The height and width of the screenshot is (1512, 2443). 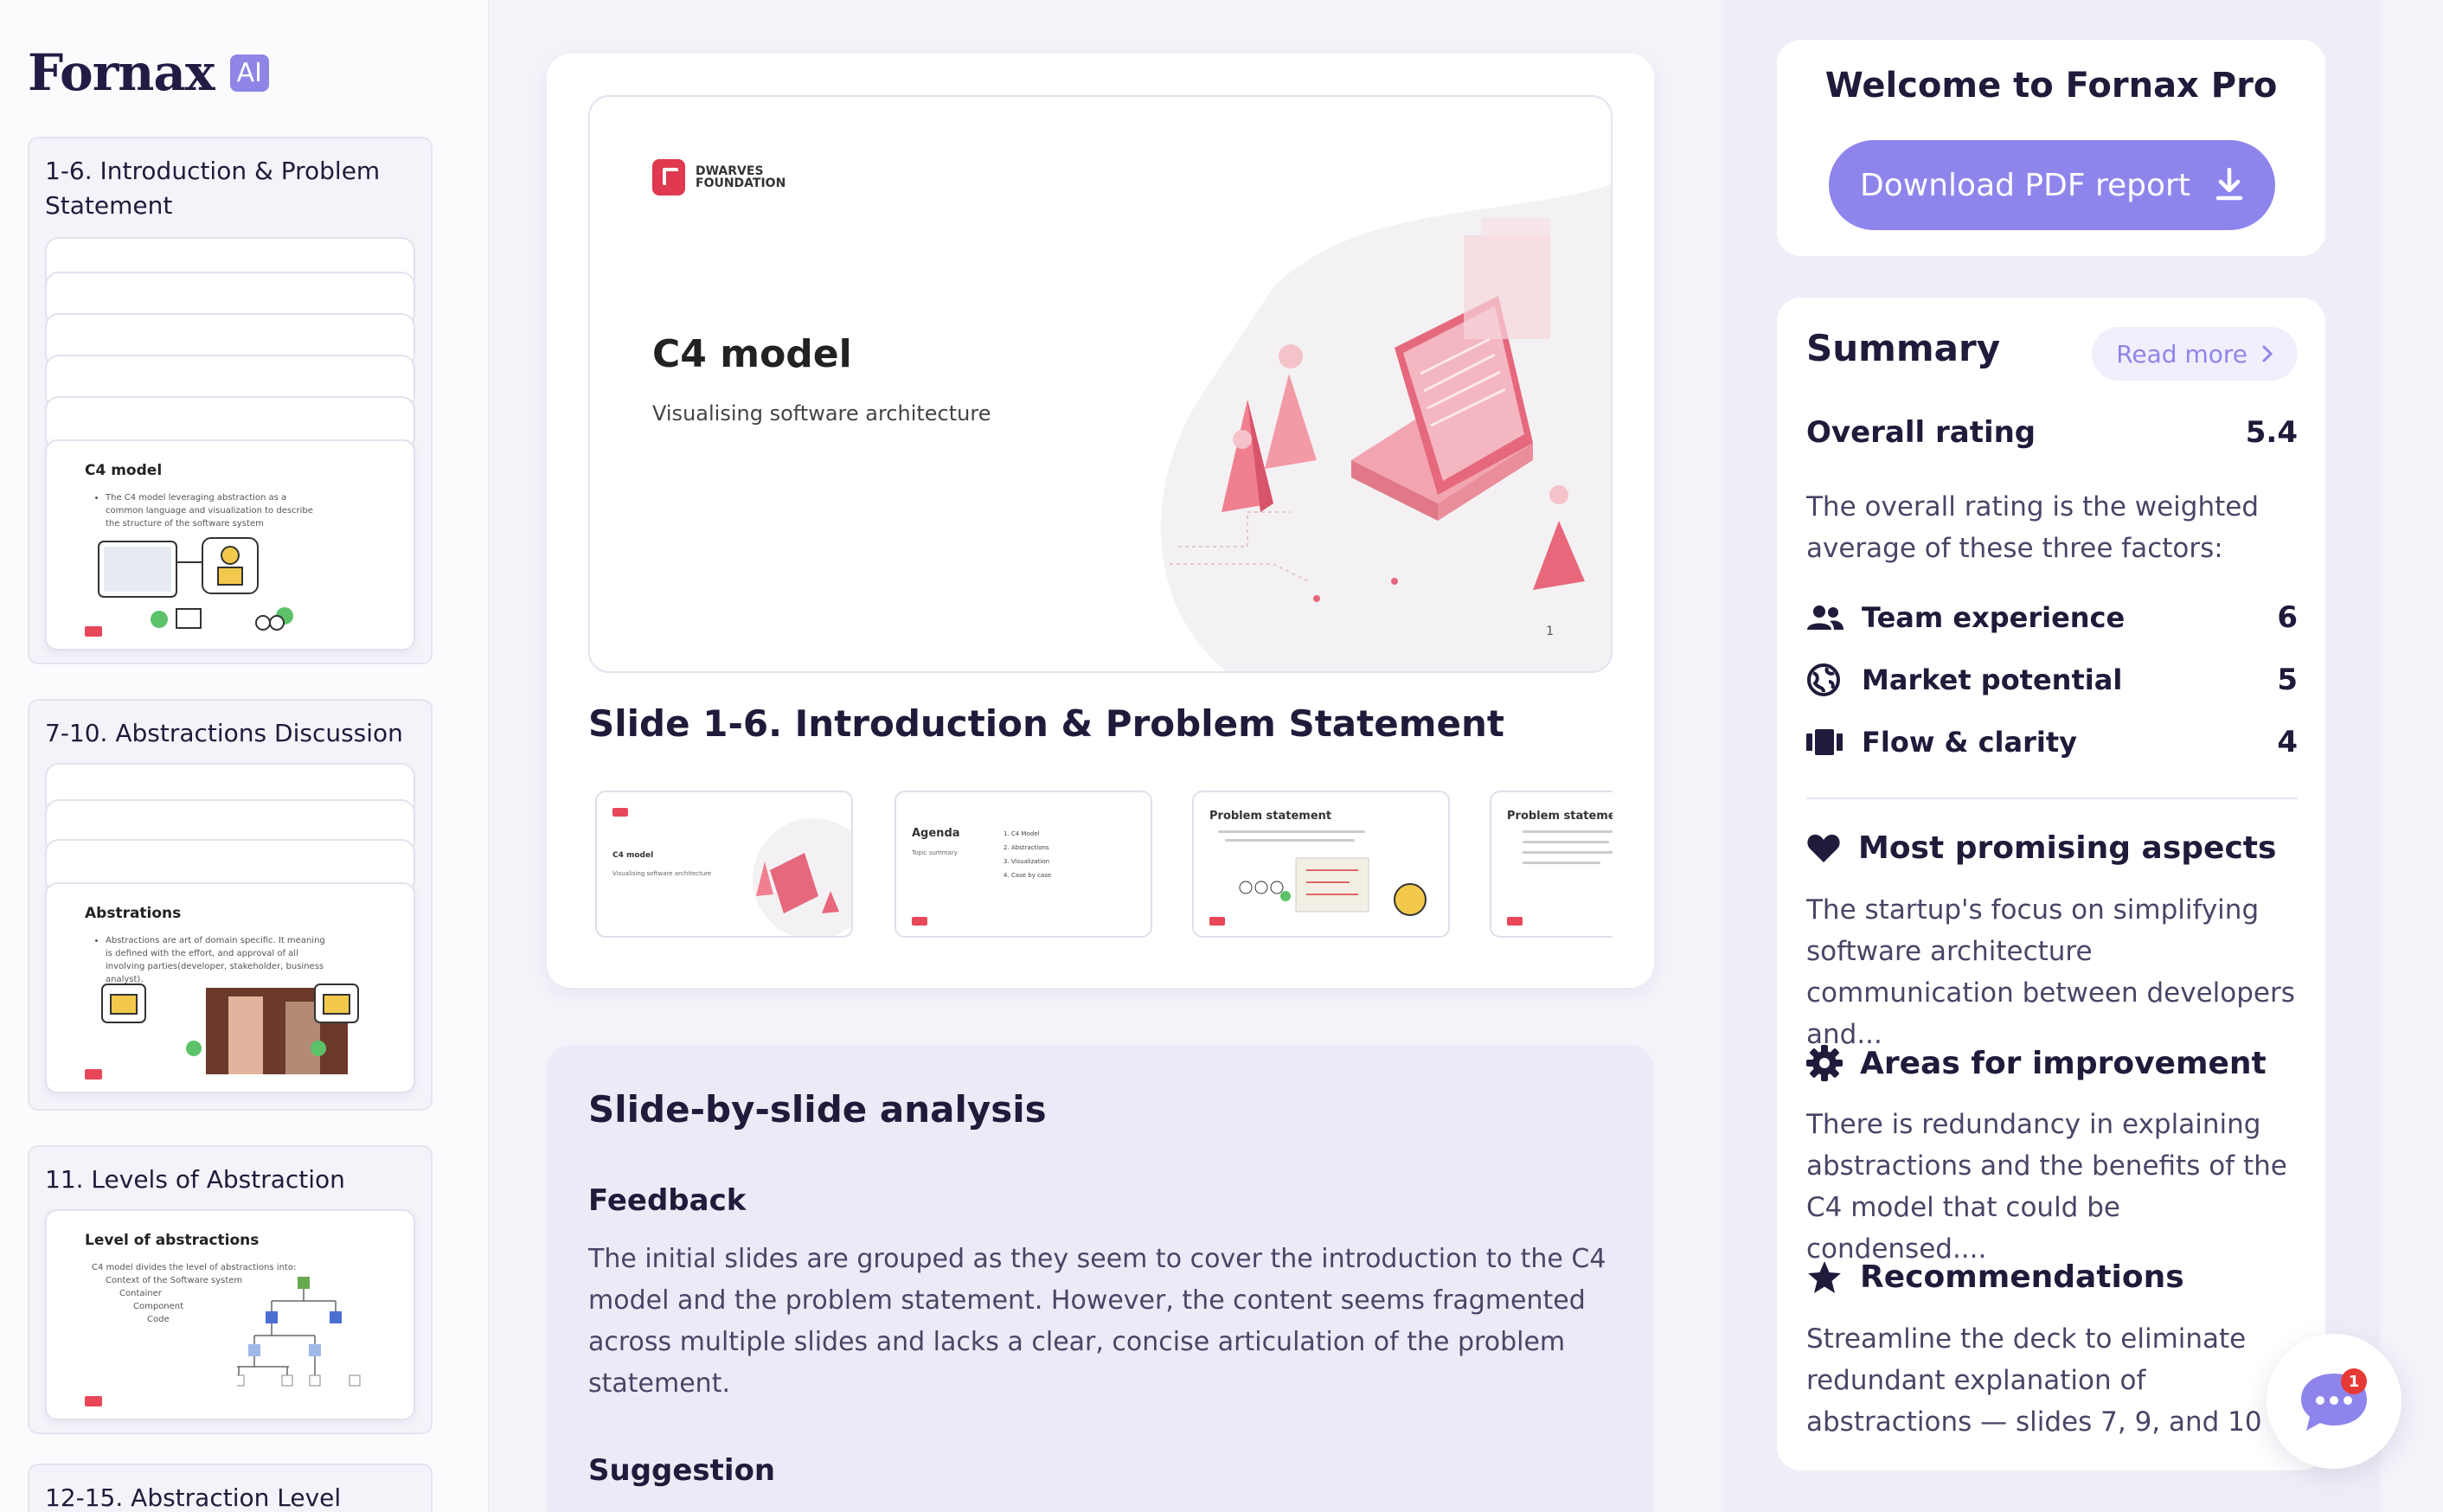 What do you see at coordinates (133, 913) in the screenshot?
I see `slide-preview-title: Abstrations` at bounding box center [133, 913].